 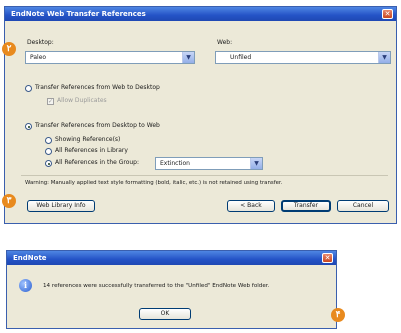 I want to click on cancel-button: Cancel, so click(x=363, y=206).